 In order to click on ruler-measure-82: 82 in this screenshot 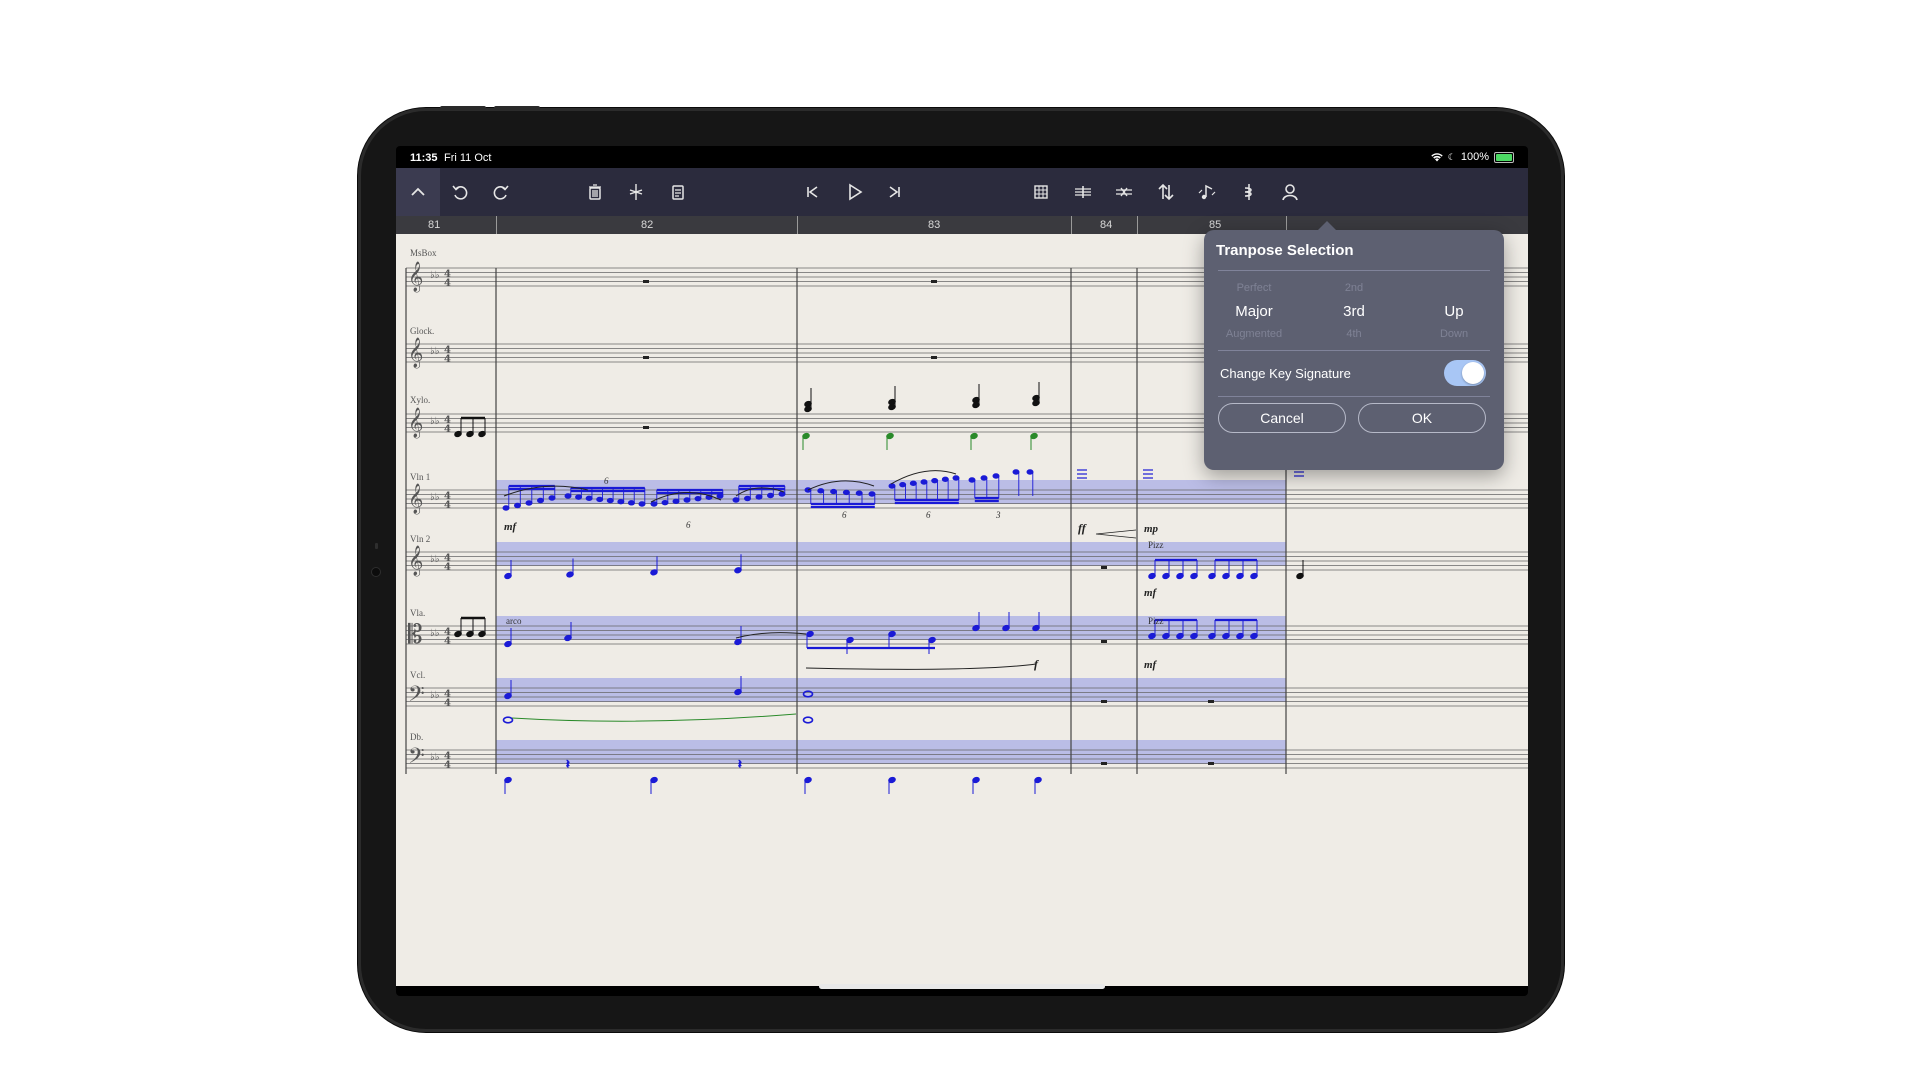, I will do `click(647, 225)`.